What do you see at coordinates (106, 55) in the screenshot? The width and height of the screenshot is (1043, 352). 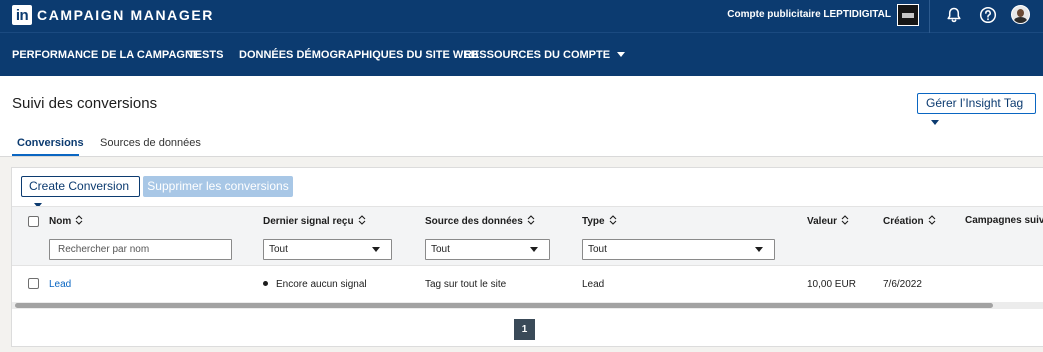 I see `nav-item-performance: PERFORMANCE DE LA CAMPAGNE` at bounding box center [106, 55].